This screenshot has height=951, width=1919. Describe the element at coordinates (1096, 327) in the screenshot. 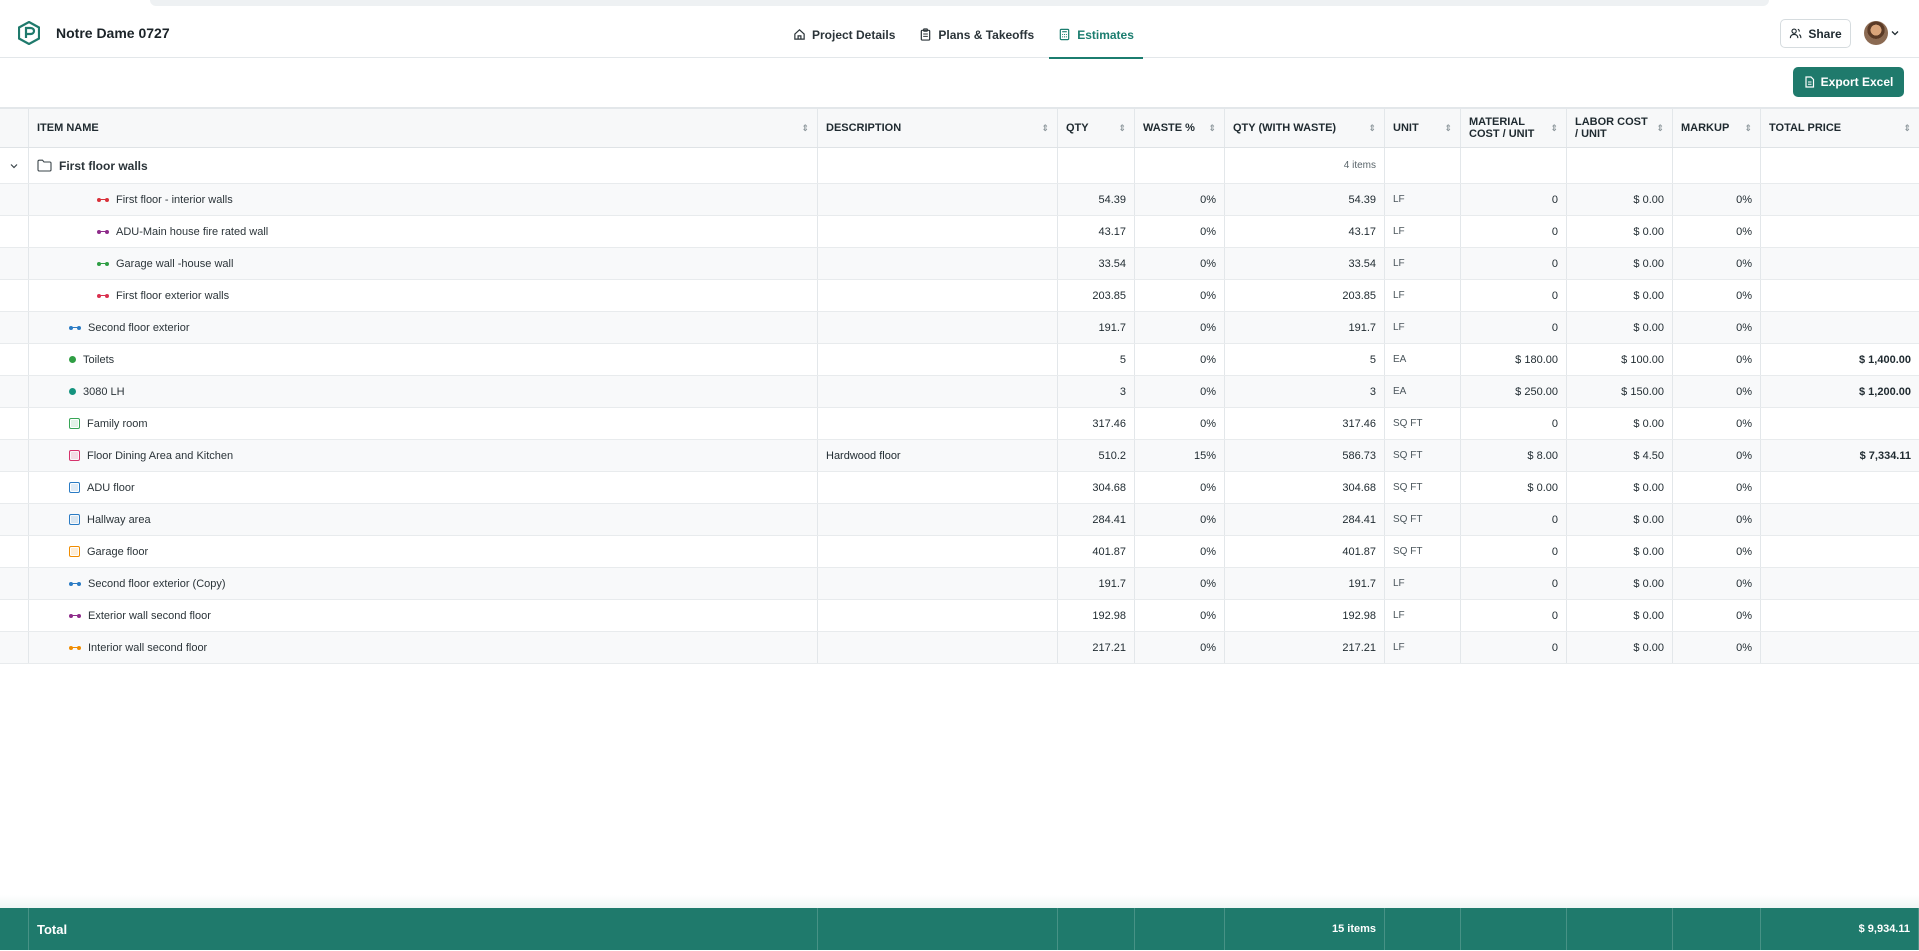

I see `cell-qty: 191.7` at that location.